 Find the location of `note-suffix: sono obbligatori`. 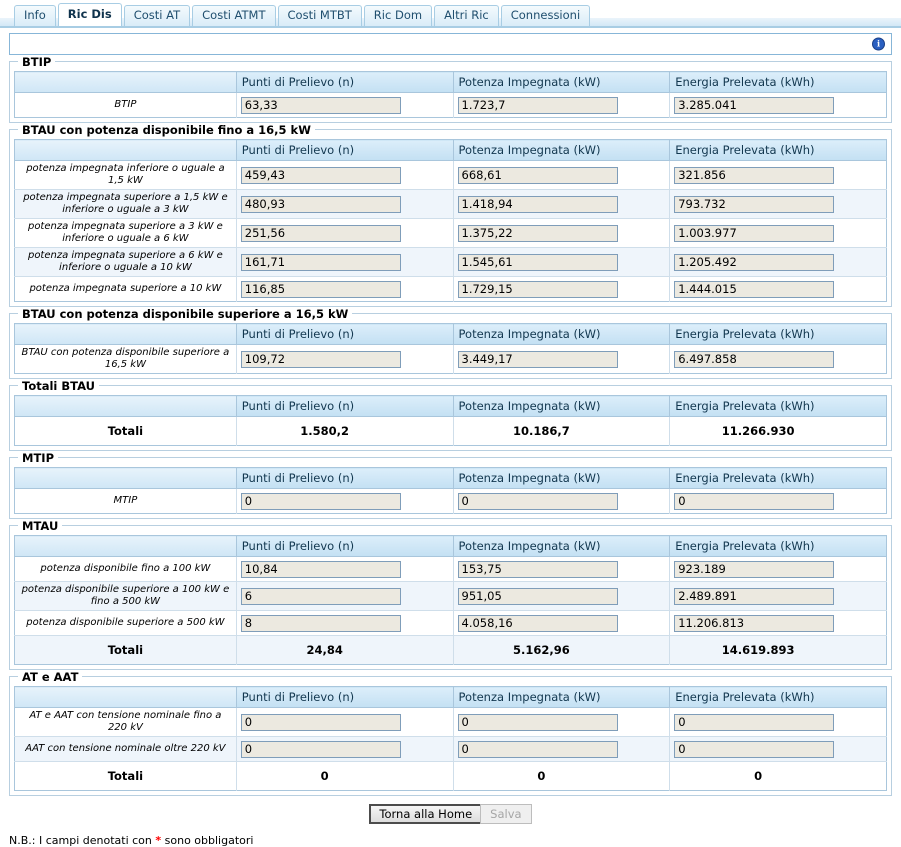

note-suffix: sono obbligatori is located at coordinates (207, 840).